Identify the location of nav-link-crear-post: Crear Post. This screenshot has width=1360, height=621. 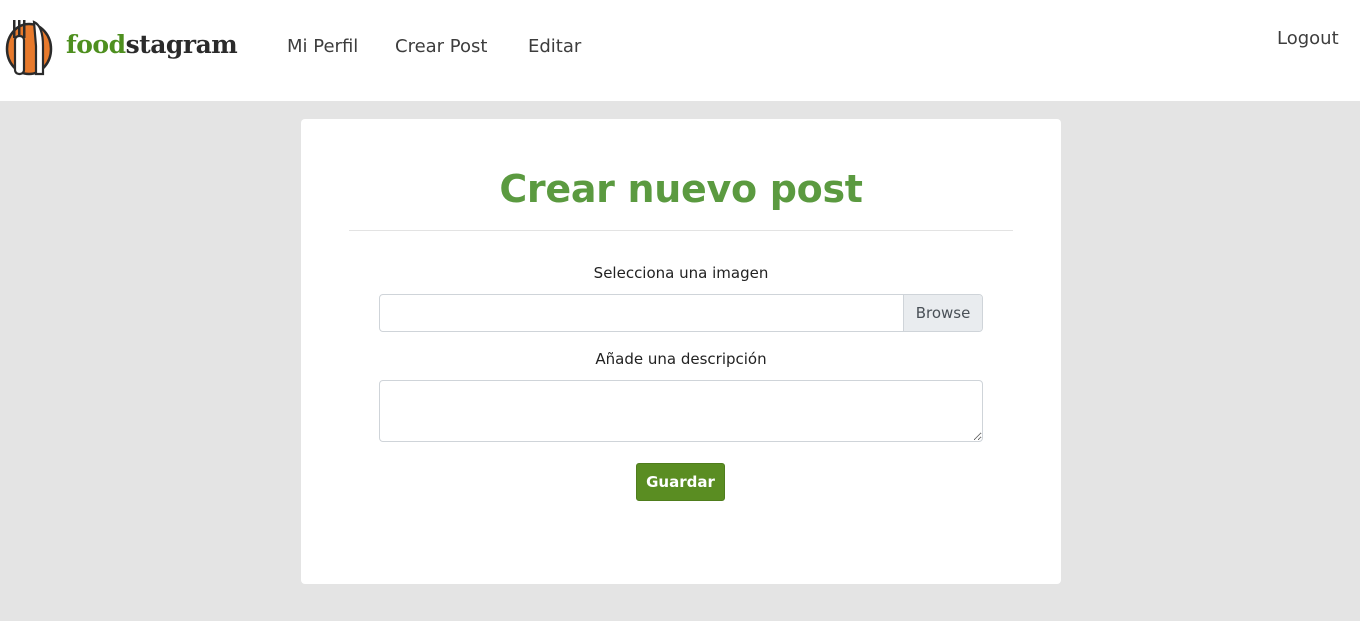
(441, 46).